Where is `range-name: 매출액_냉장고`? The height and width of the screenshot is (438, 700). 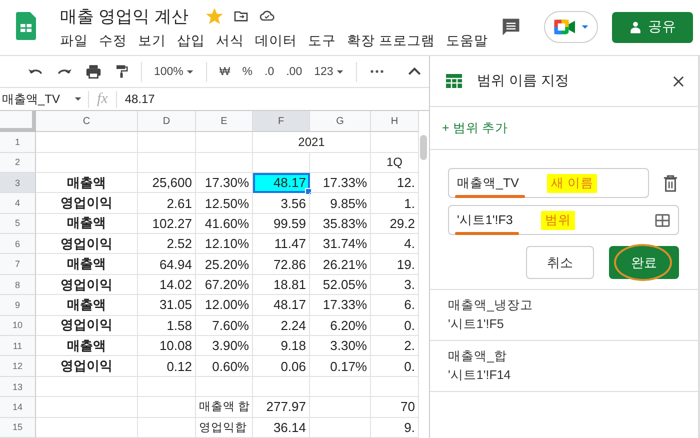 range-name: 매출액_냉장고 is located at coordinates (573, 305).